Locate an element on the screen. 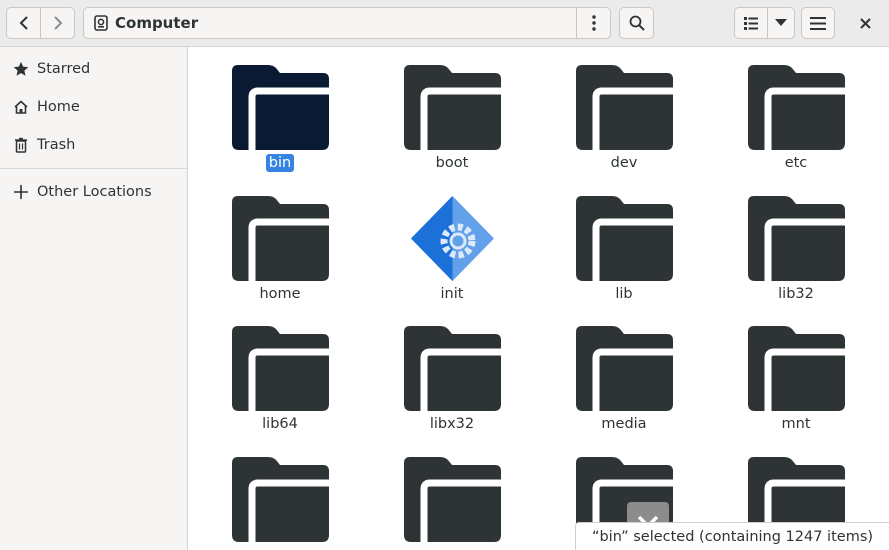  sidebar-item-label: Trash is located at coordinates (56, 145).